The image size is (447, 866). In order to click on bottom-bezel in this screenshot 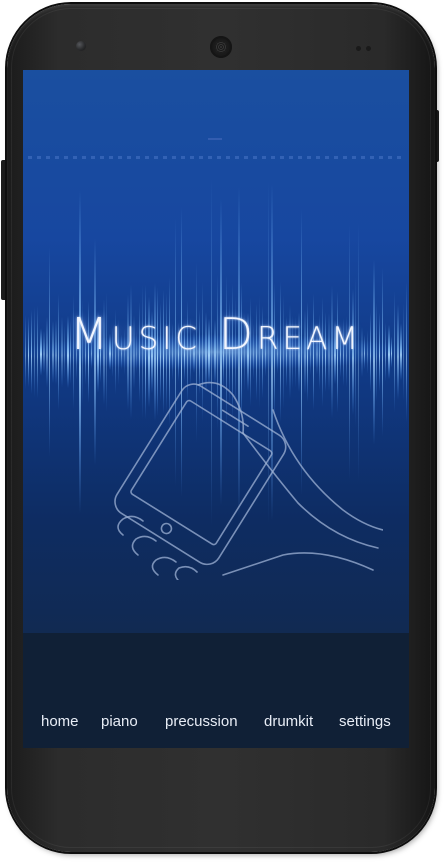, I will do `click(216, 778)`.